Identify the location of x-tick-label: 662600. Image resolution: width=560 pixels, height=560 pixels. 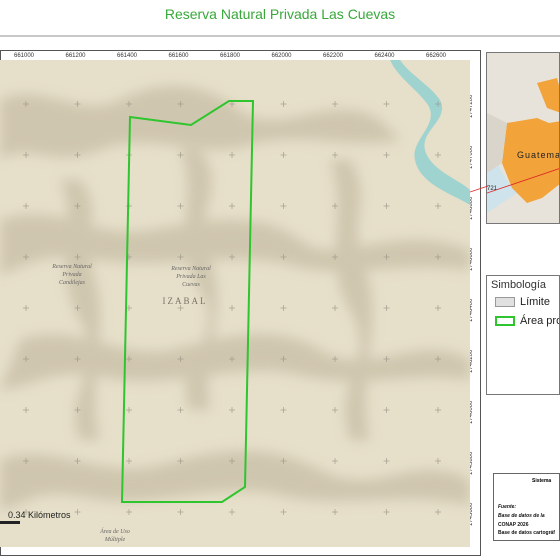
(436, 56).